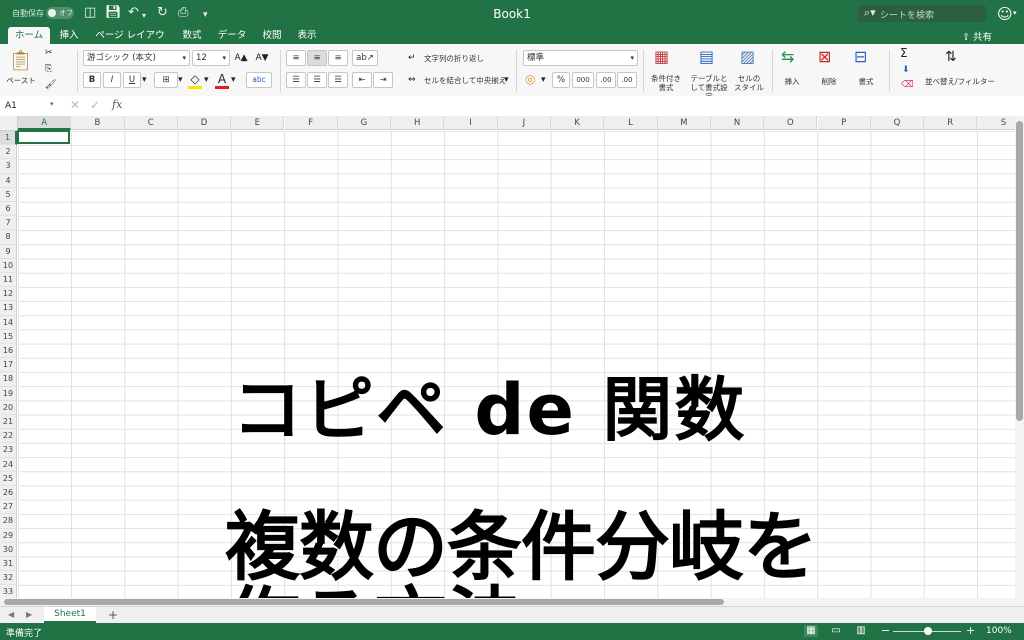 This screenshot has height=640, width=1024. Describe the element at coordinates (45, 123) in the screenshot. I see `column-header-a: A` at that location.